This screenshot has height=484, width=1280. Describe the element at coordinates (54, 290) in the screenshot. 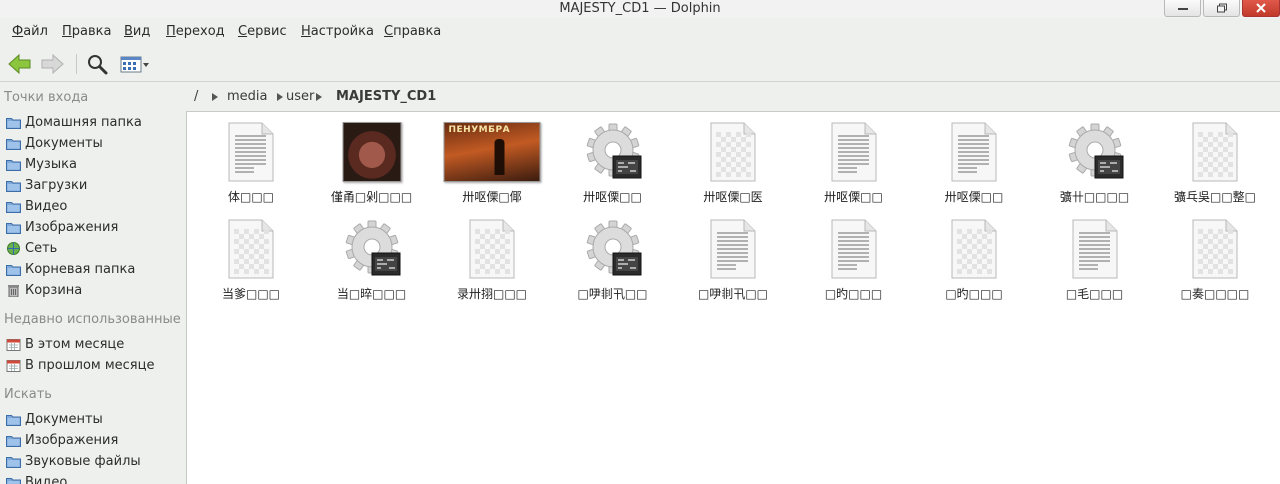

I see `sidebar-item-label: Корзина` at that location.